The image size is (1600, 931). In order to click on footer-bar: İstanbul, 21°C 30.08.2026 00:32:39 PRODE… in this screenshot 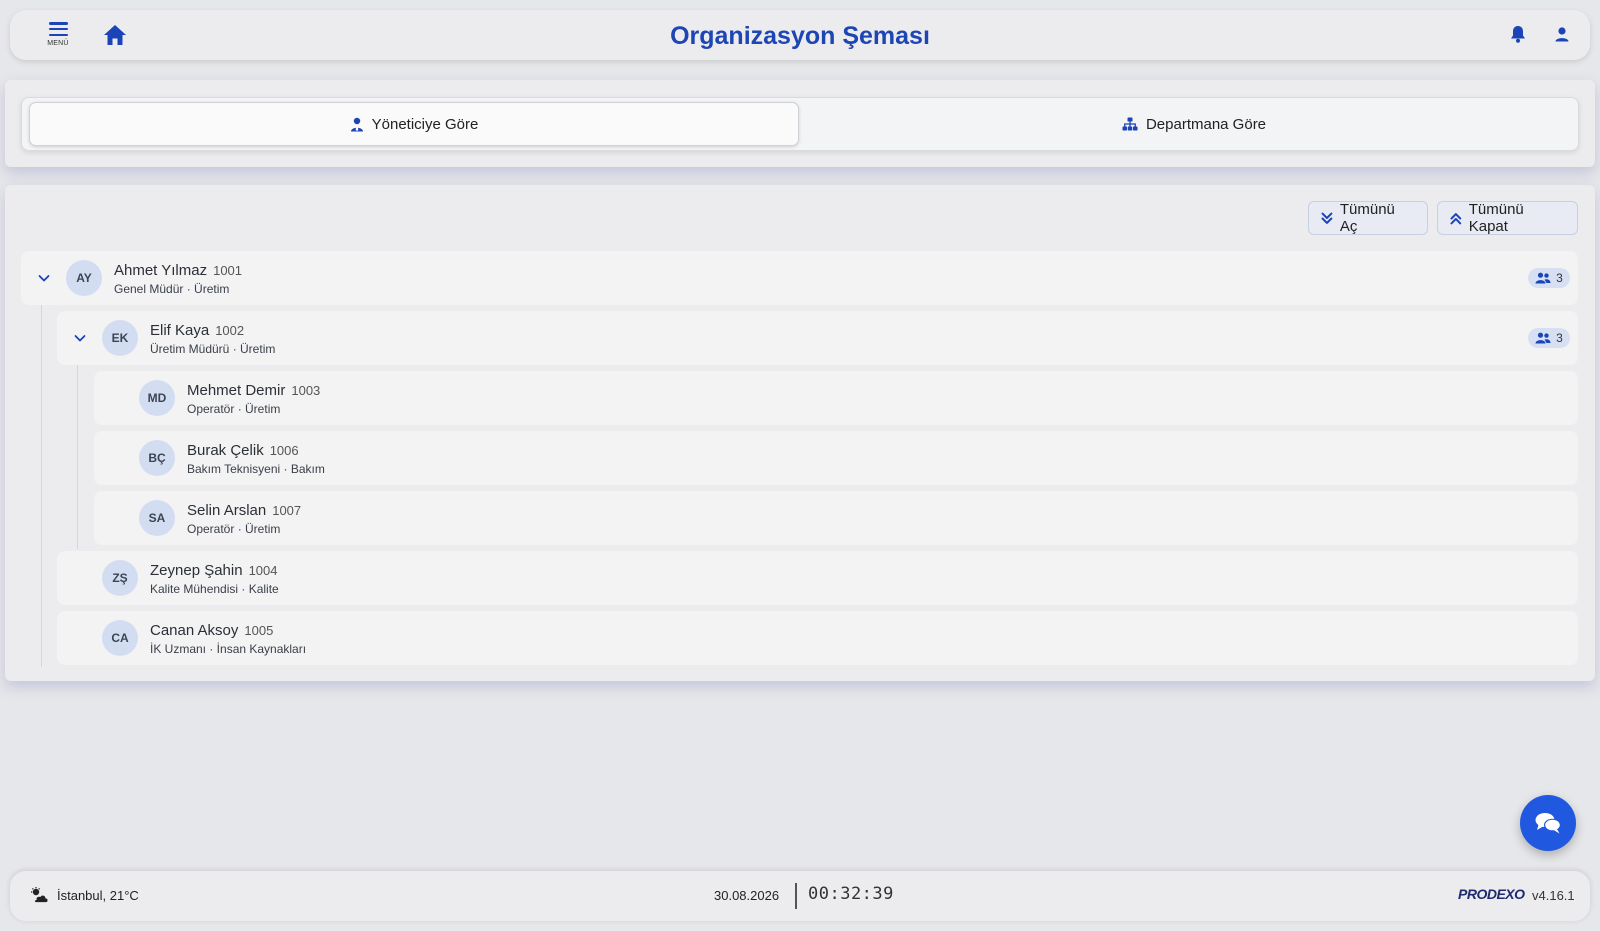, I will do `click(800, 896)`.